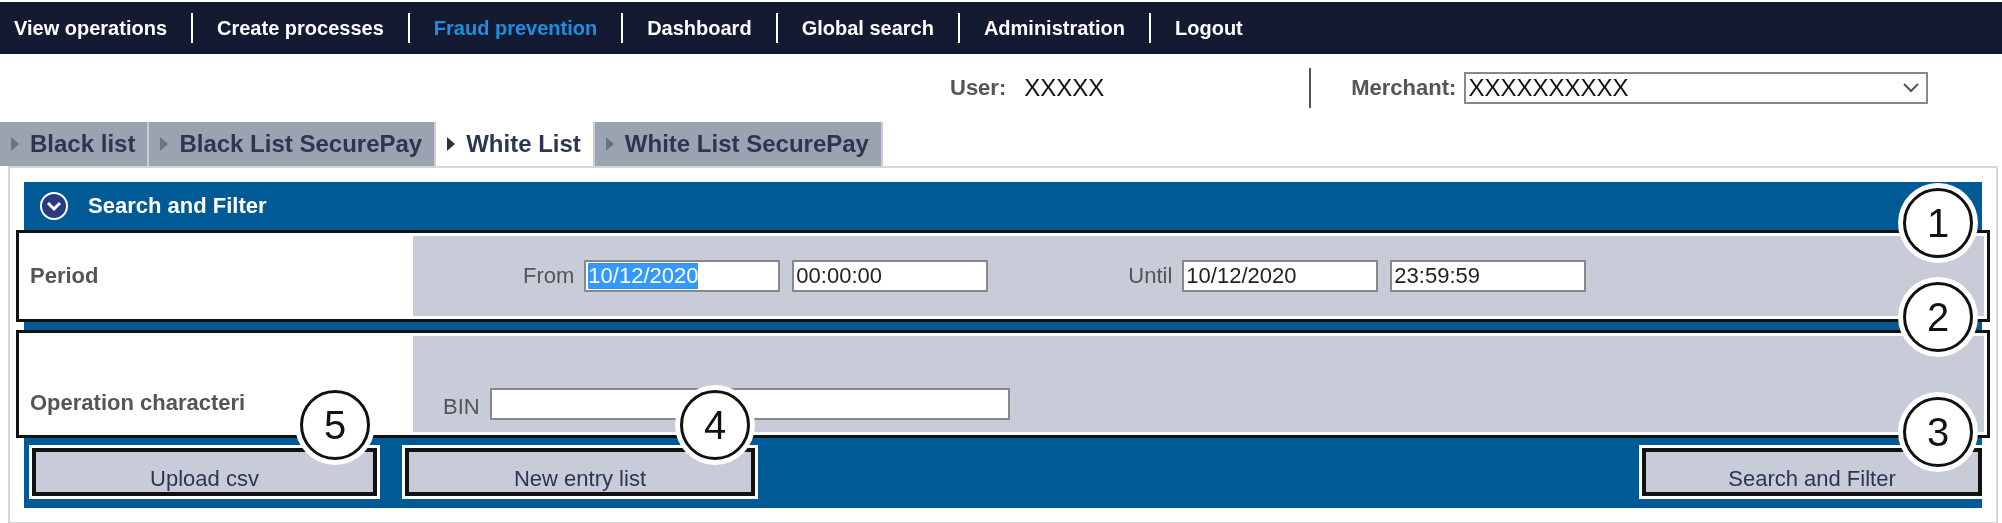 Image resolution: width=2002 pixels, height=523 pixels. I want to click on merchant-label: Merchant:, so click(1404, 88).